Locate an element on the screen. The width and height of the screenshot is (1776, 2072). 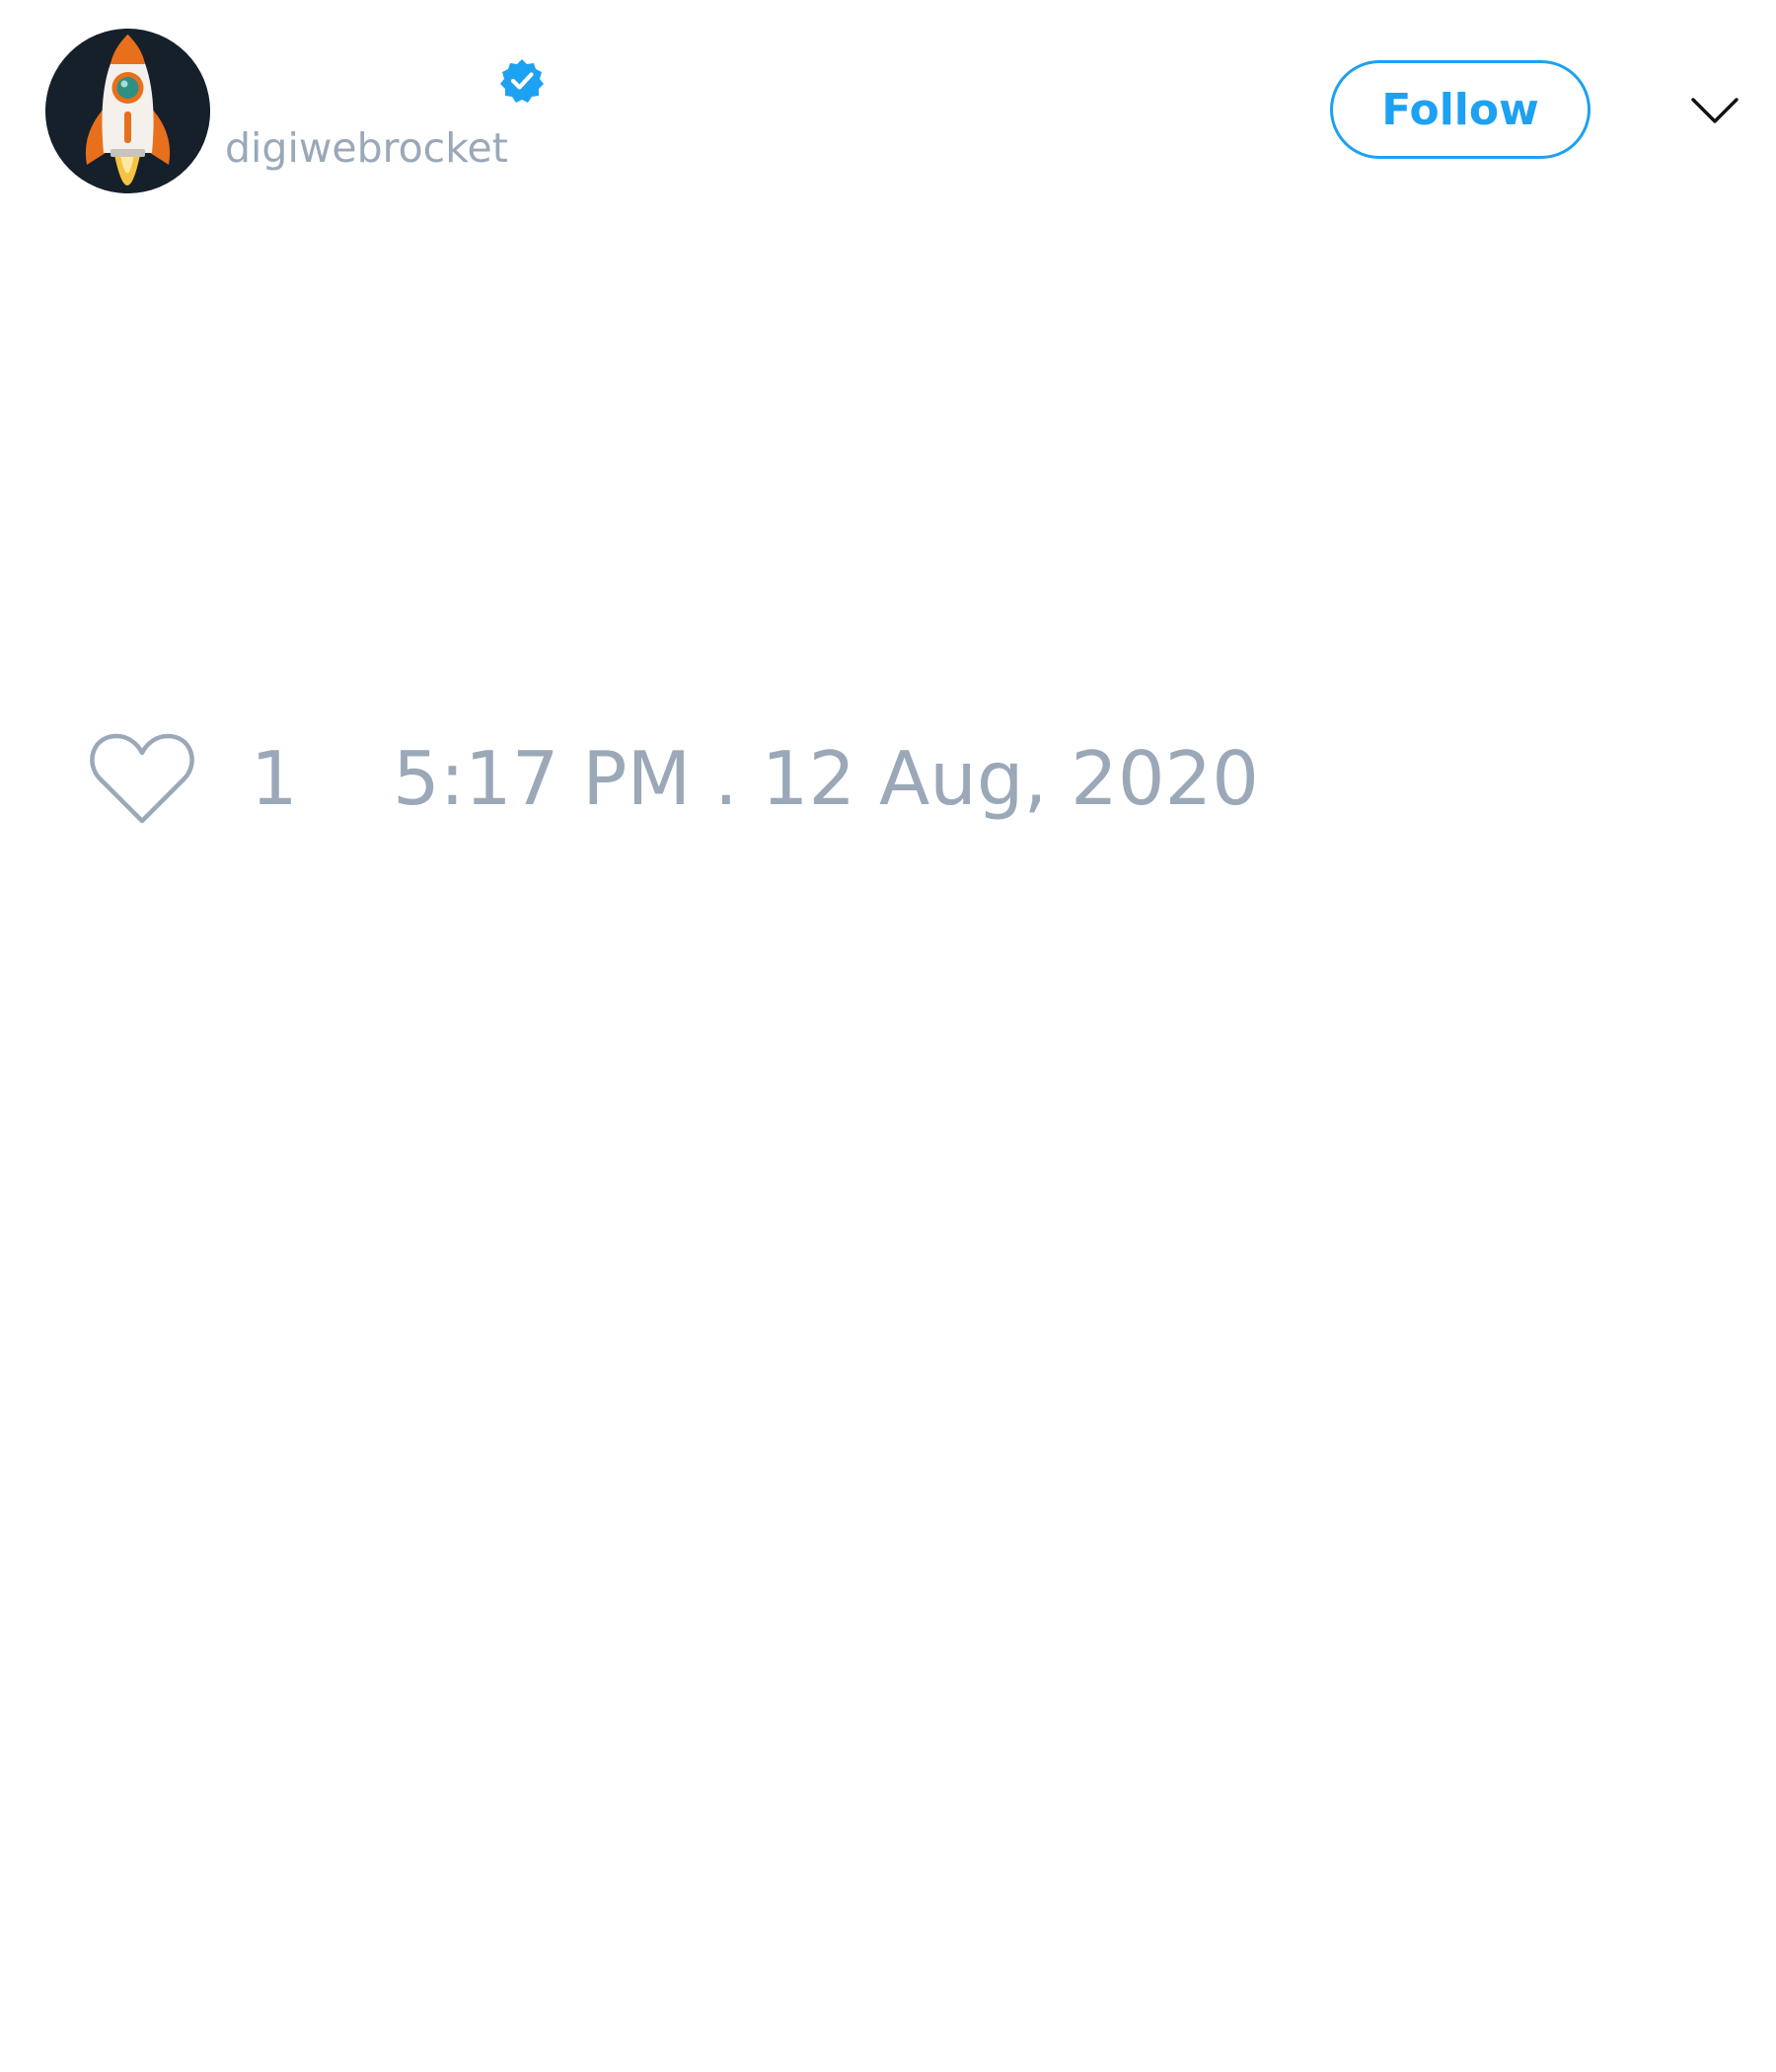
rocket-icon is located at coordinates (128, 111).